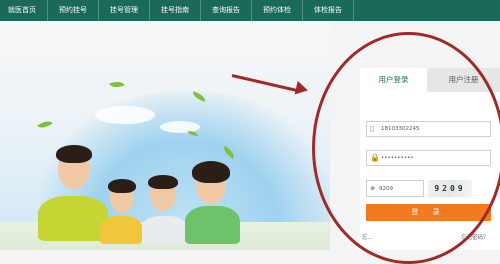  Describe the element at coordinates (124, 10) in the screenshot. I see `nav-item-registration-management: 挂号管理` at that location.